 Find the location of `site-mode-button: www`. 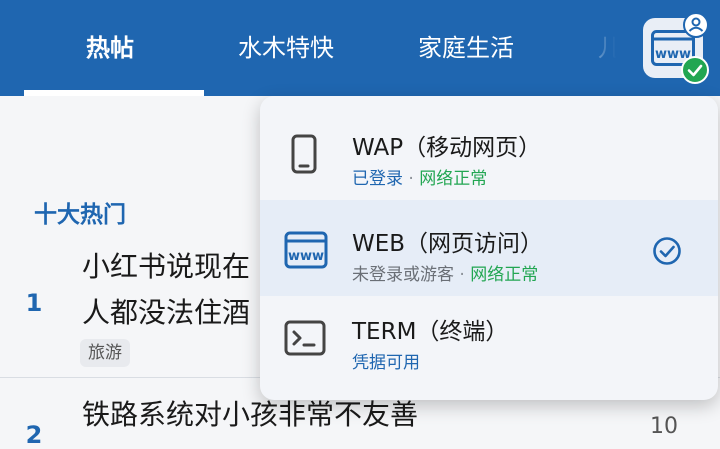

site-mode-button: www is located at coordinates (676, 48).